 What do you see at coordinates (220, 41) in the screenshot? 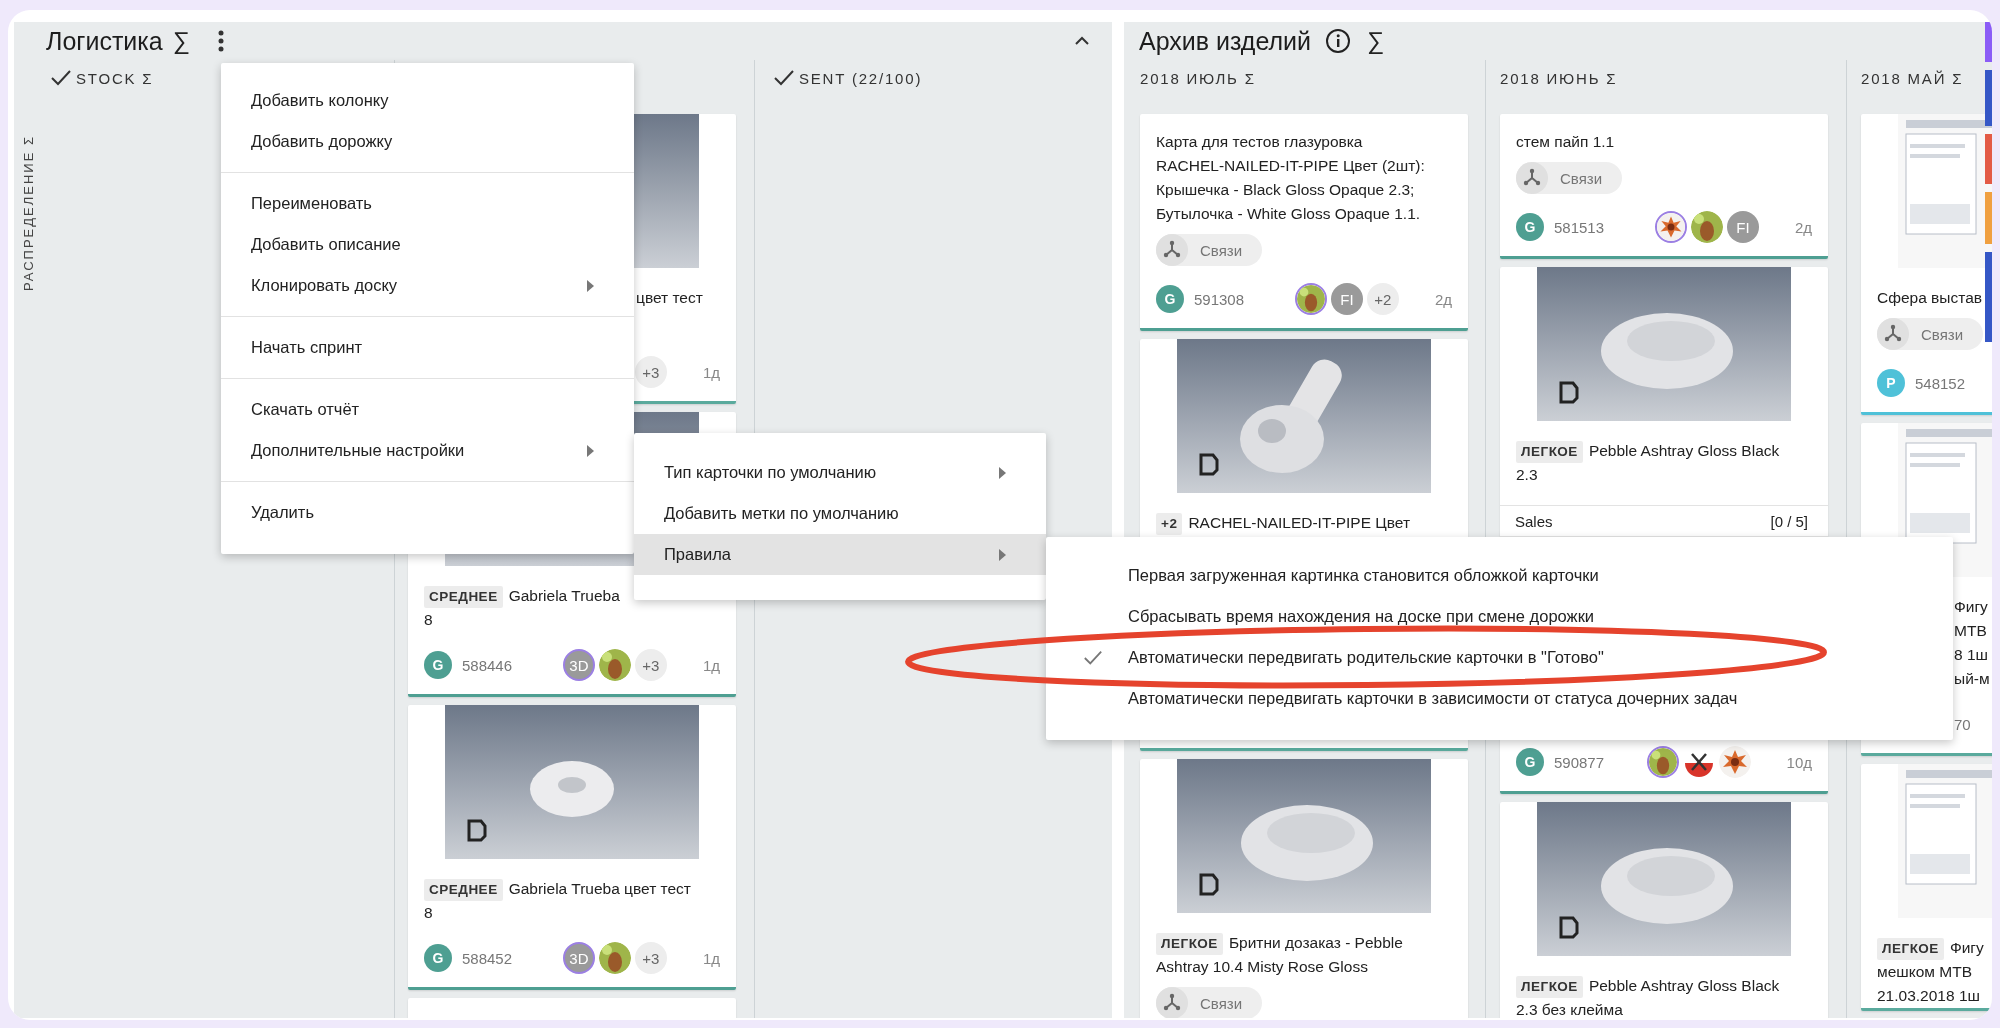
I see `more-icon` at bounding box center [220, 41].